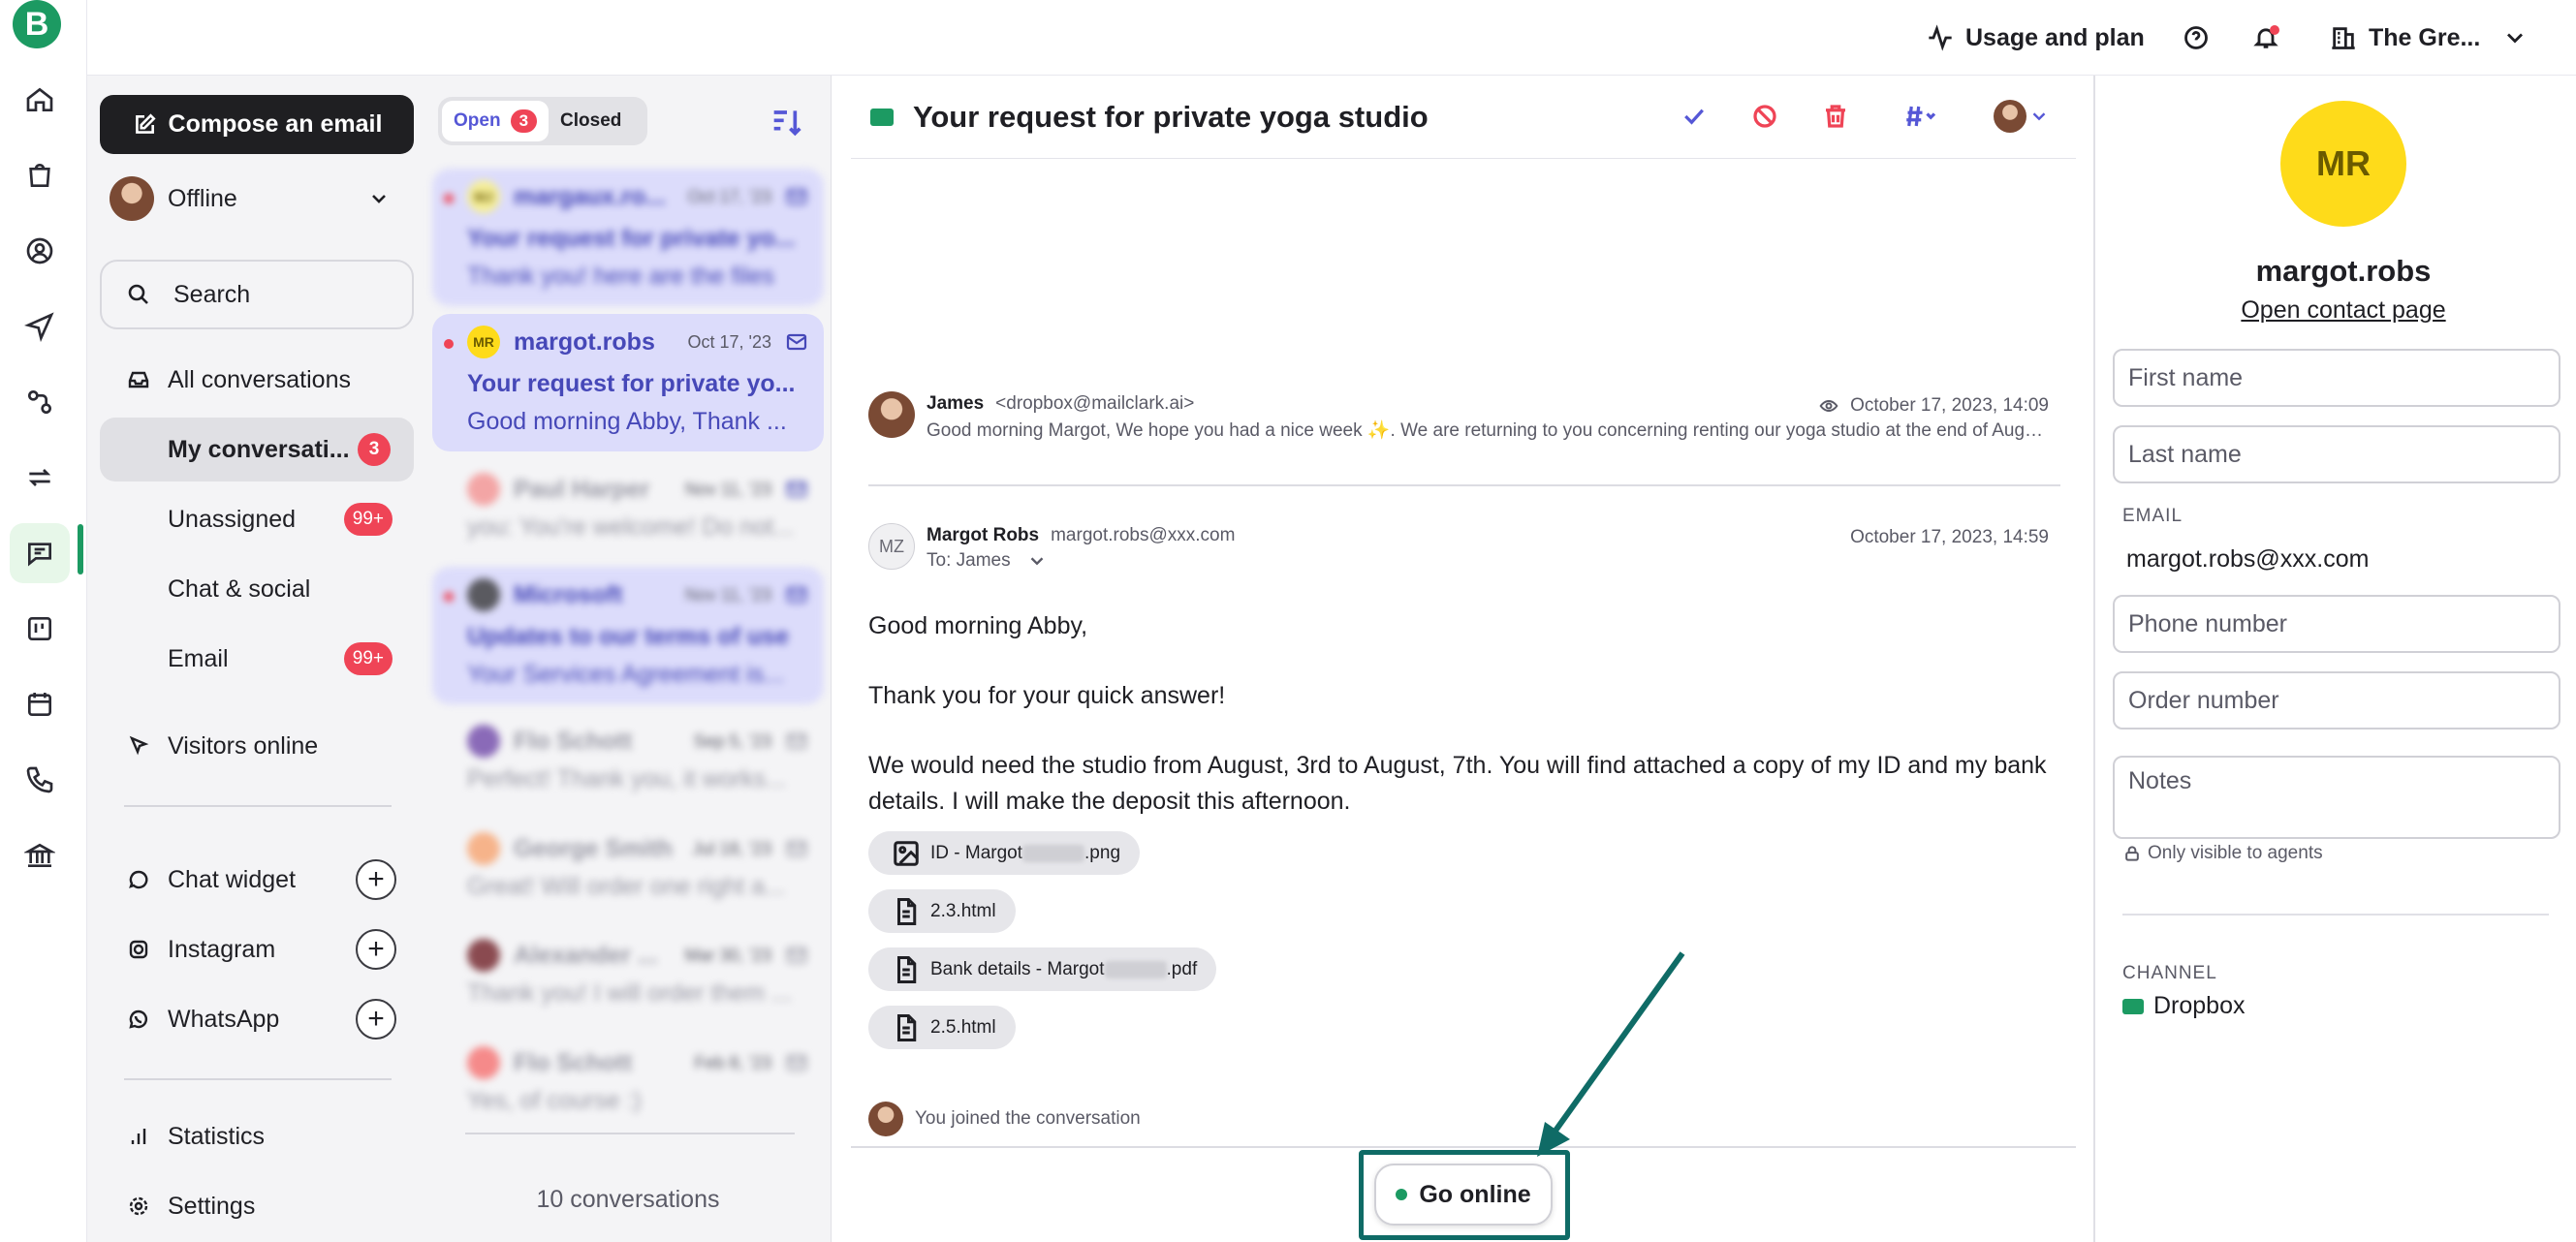  I want to click on logo-icon: B, so click(37, 24).